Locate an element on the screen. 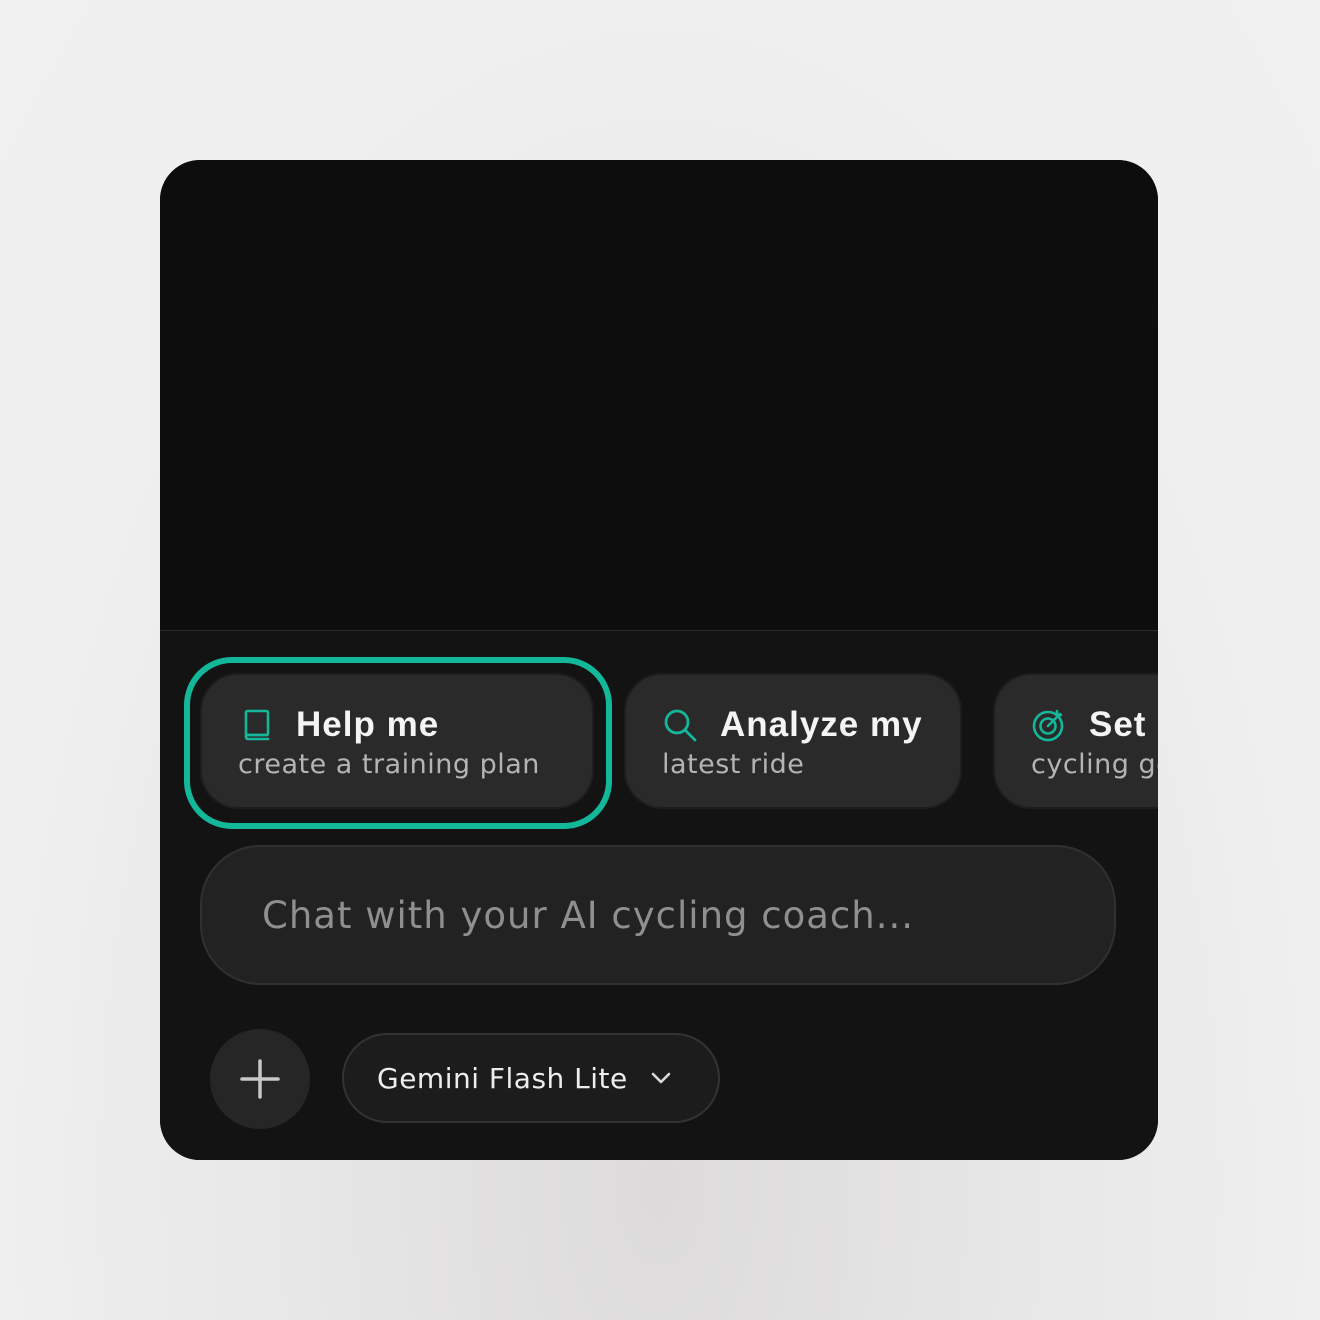 The width and height of the screenshot is (1320, 1320). model-selector-label: Gemini Flash Lite is located at coordinates (502, 1078).